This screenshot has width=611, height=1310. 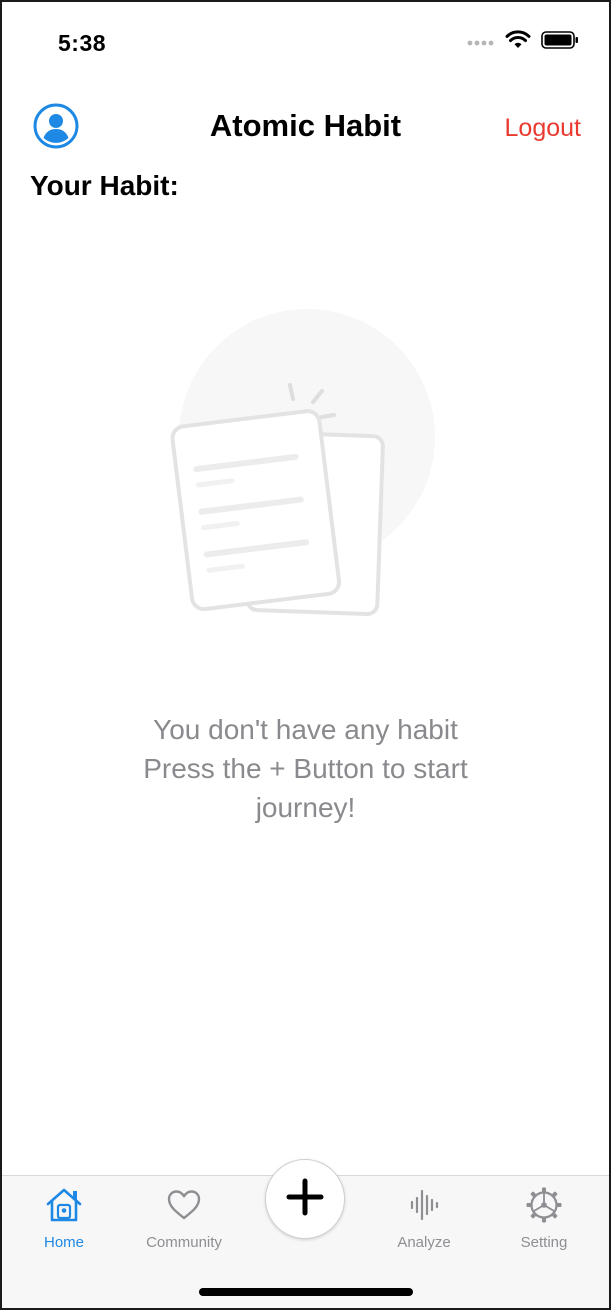 I want to click on tab-community: Community, so click(x=184, y=1219).